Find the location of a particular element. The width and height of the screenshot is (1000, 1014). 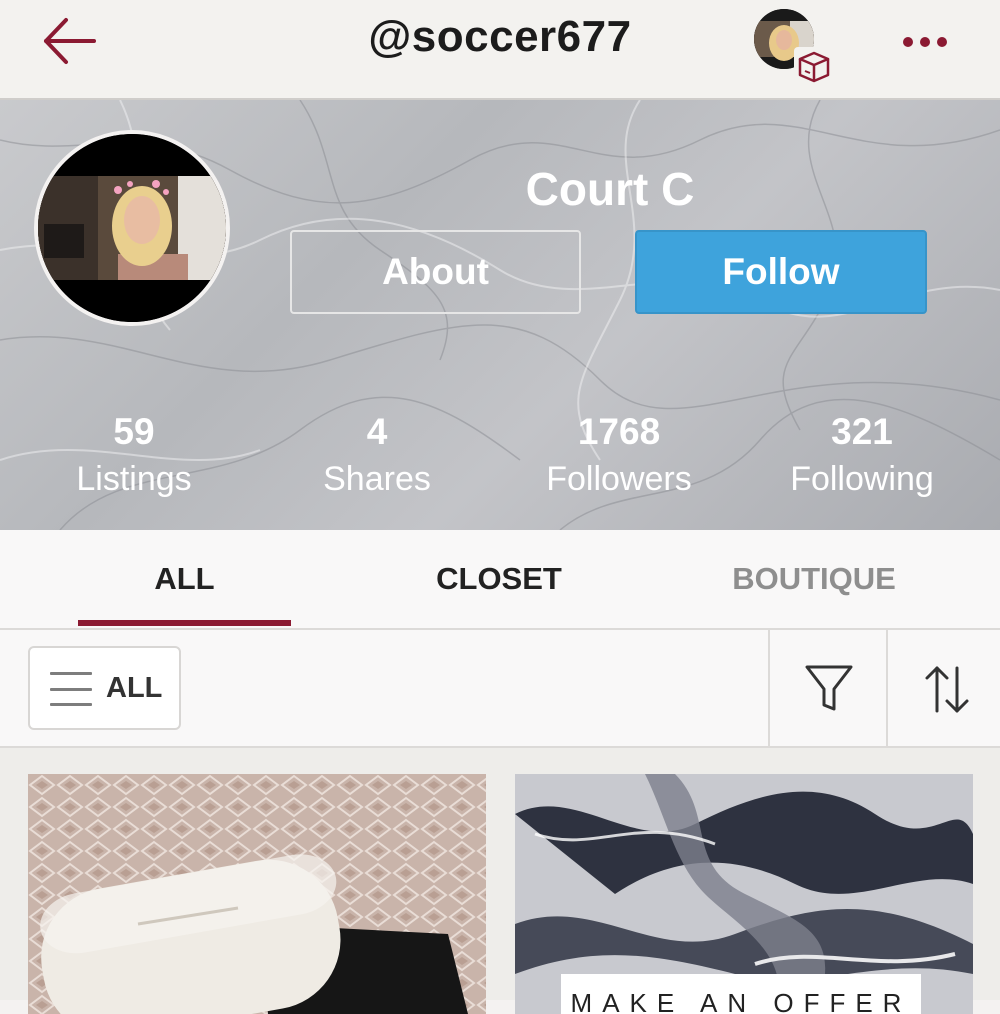

listing-image-glasses-case is located at coordinates (257, 894).